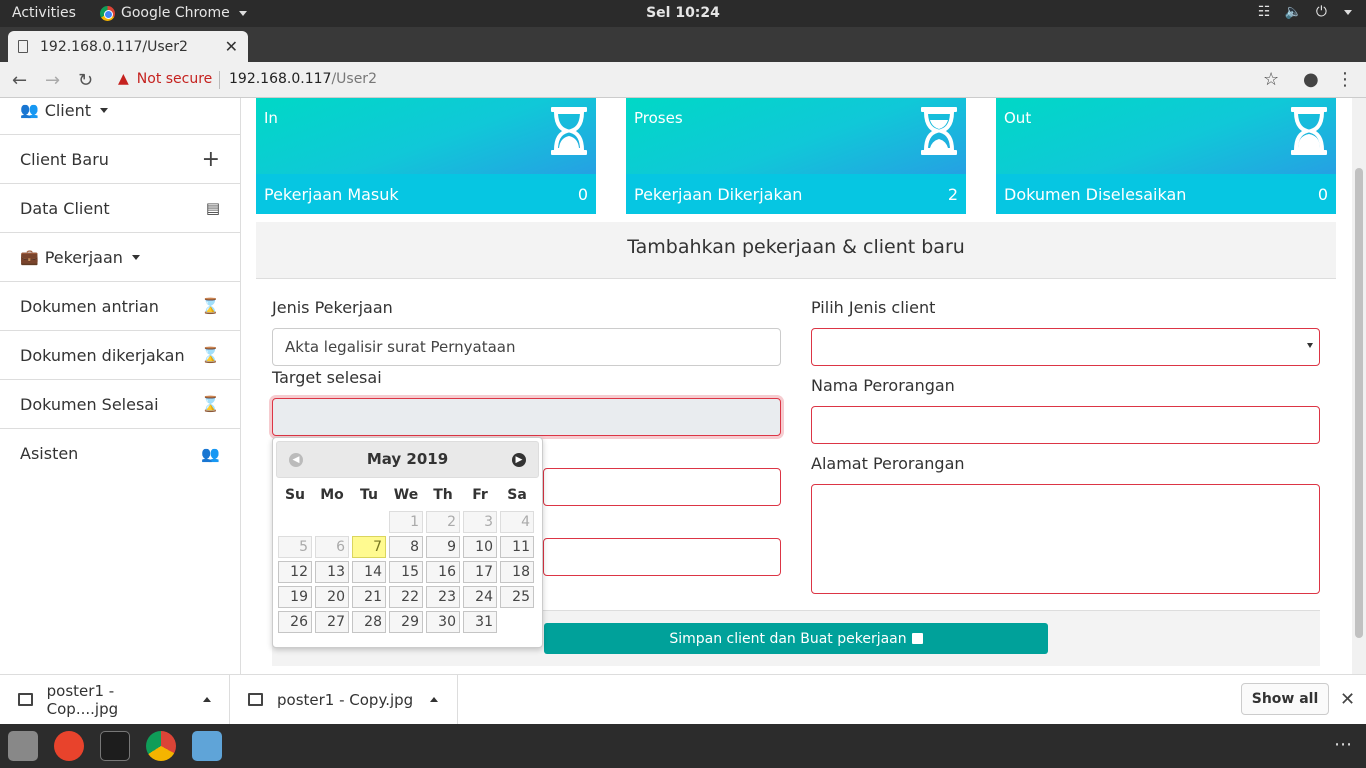 Image resolution: width=1366 pixels, height=768 pixels. What do you see at coordinates (120, 208) in the screenshot?
I see `sidebar-item-data-client: Data Client ▤` at bounding box center [120, 208].